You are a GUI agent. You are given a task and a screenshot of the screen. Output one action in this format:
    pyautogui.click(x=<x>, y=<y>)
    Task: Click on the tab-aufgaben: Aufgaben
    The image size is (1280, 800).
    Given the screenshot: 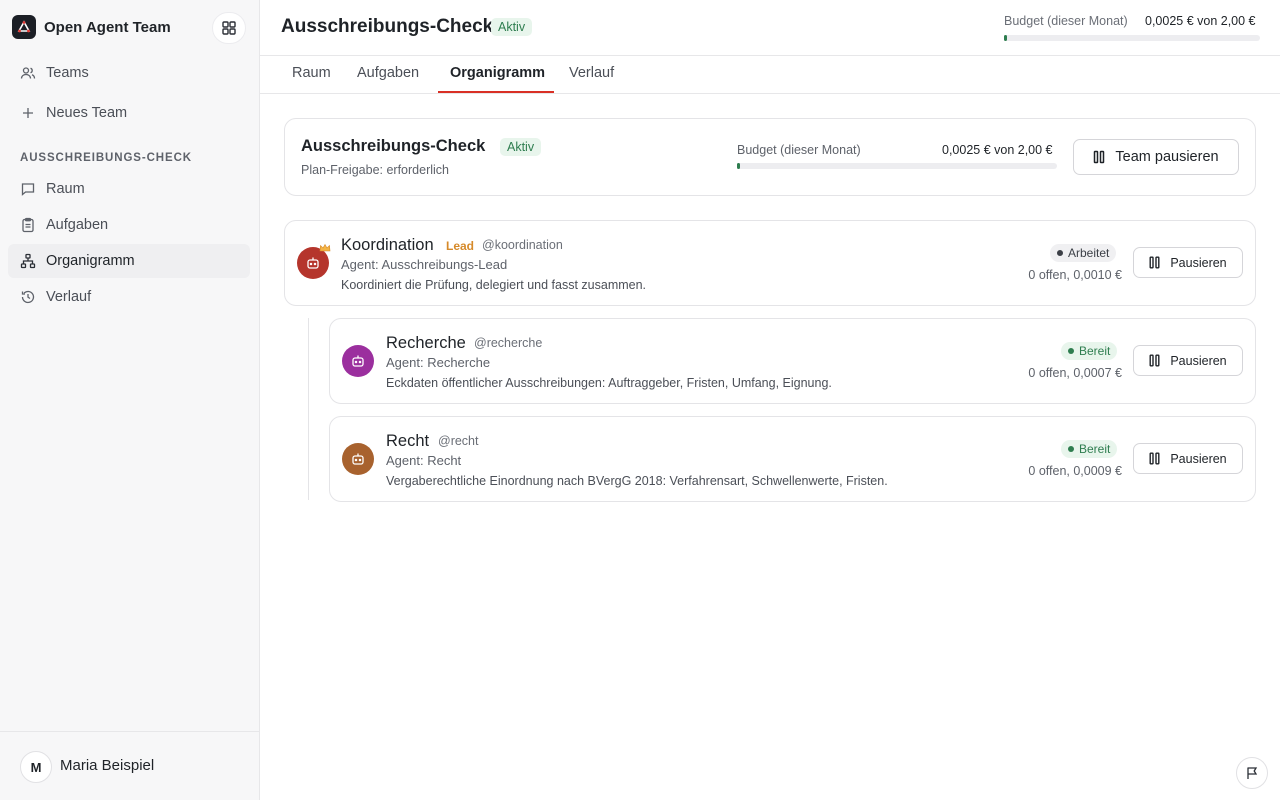 What is the action you would take?
    pyautogui.click(x=388, y=73)
    